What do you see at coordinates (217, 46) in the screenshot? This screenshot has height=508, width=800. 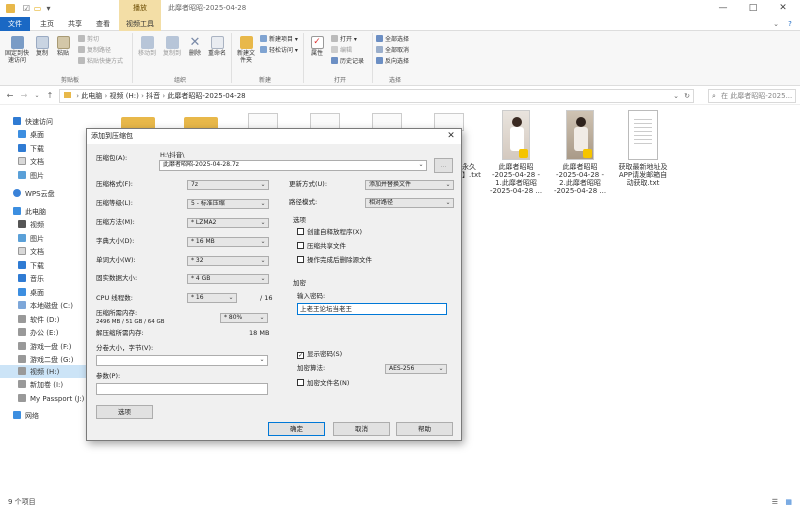 I see `rename-button: 重命名` at bounding box center [217, 46].